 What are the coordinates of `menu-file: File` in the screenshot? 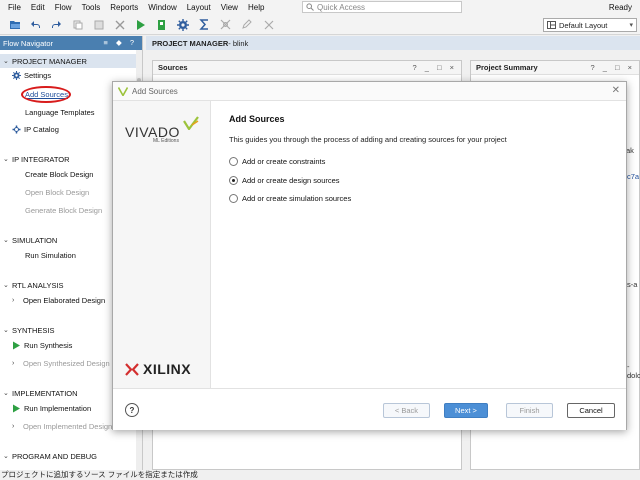 It's located at (13, 7).